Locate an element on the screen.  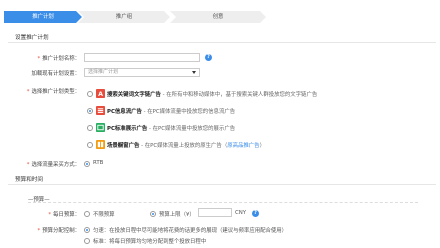
section-title-plan: 设置推广计划 is located at coordinates (32, 38).